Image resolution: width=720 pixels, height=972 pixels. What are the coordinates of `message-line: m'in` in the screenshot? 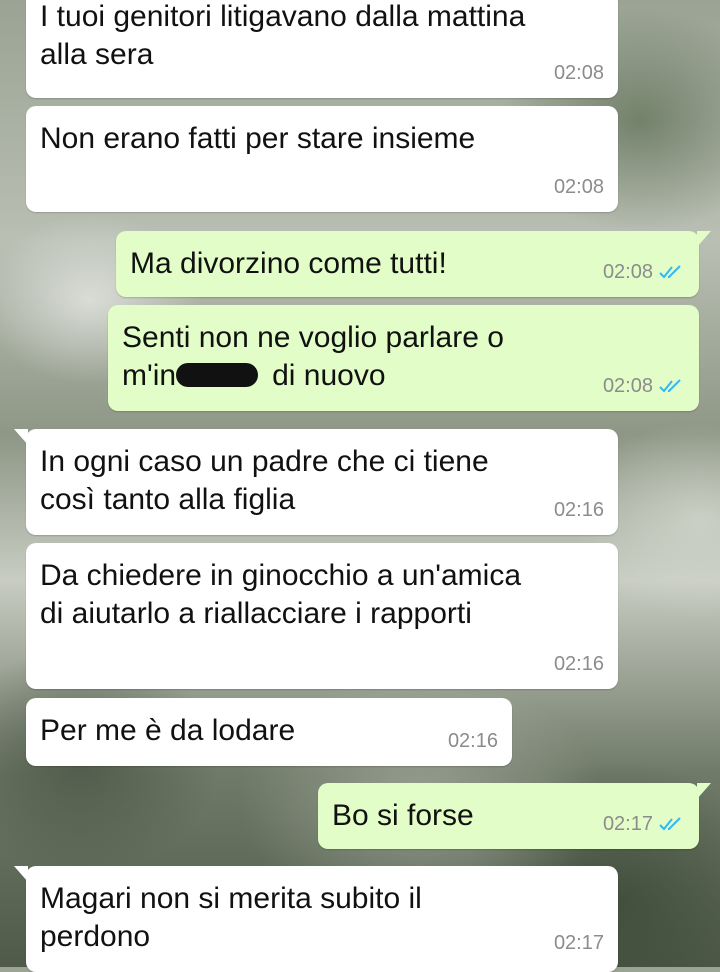 It's located at (149, 375).